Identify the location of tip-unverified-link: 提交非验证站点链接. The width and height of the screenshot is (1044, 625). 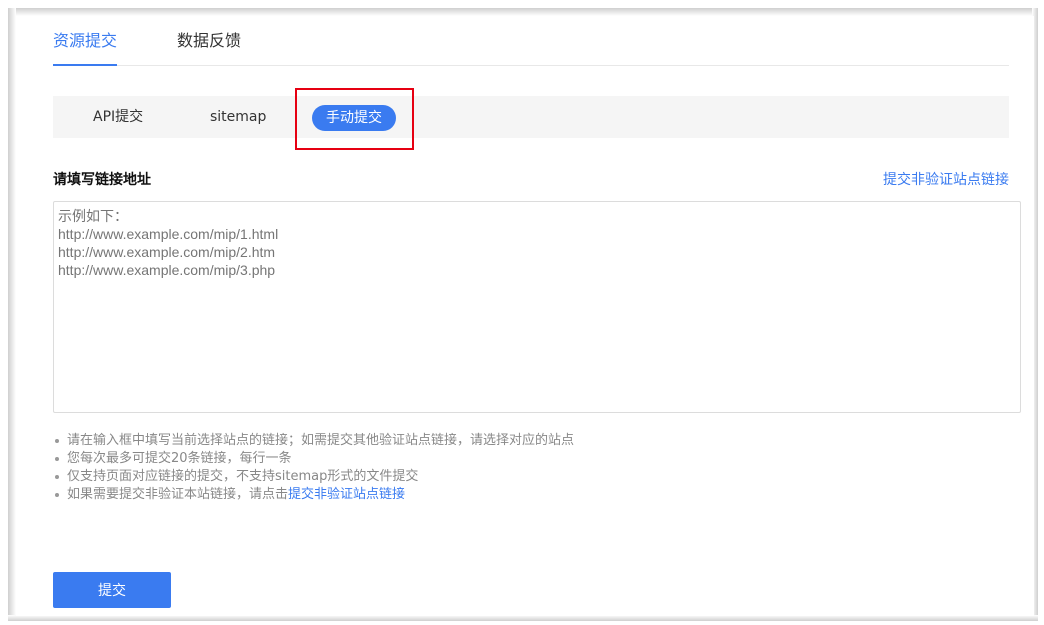
(346, 494).